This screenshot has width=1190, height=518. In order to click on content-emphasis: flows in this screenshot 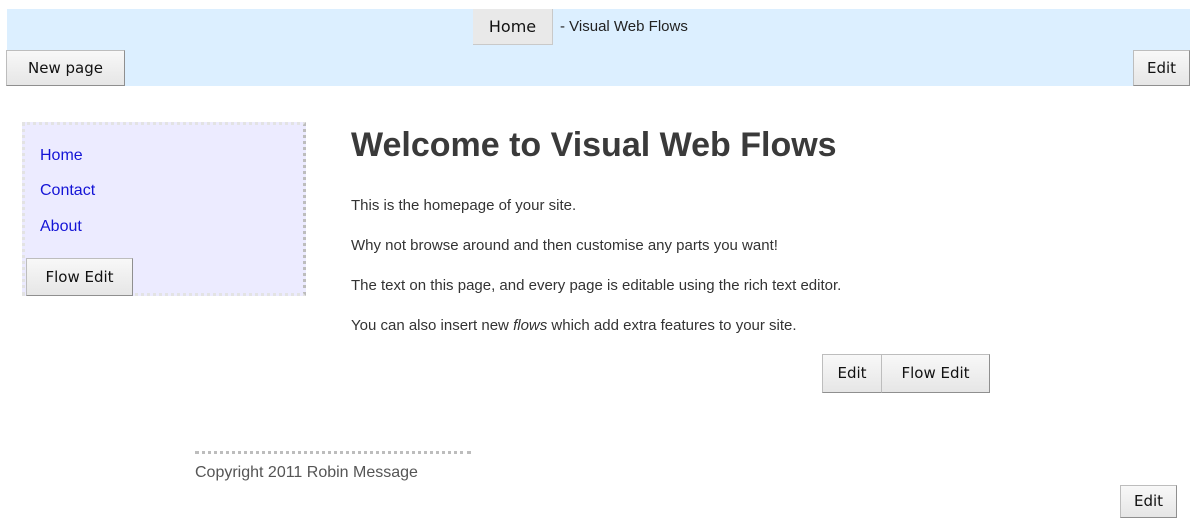, I will do `click(530, 325)`.